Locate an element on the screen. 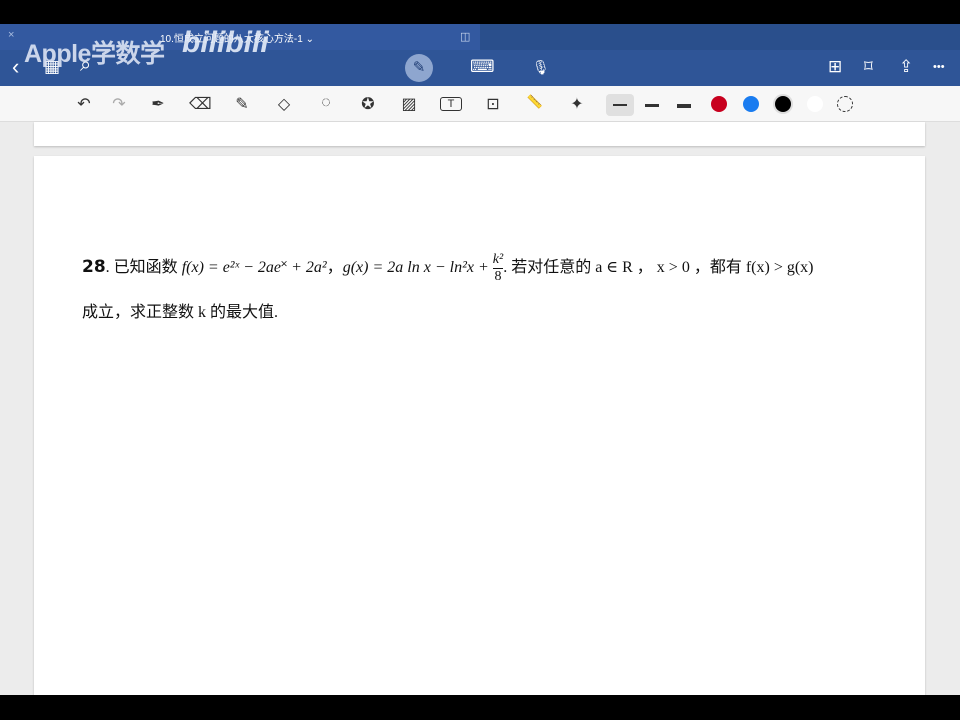 This screenshot has height=720, width=960. microphone-icon: 🎙 is located at coordinates (541, 67).